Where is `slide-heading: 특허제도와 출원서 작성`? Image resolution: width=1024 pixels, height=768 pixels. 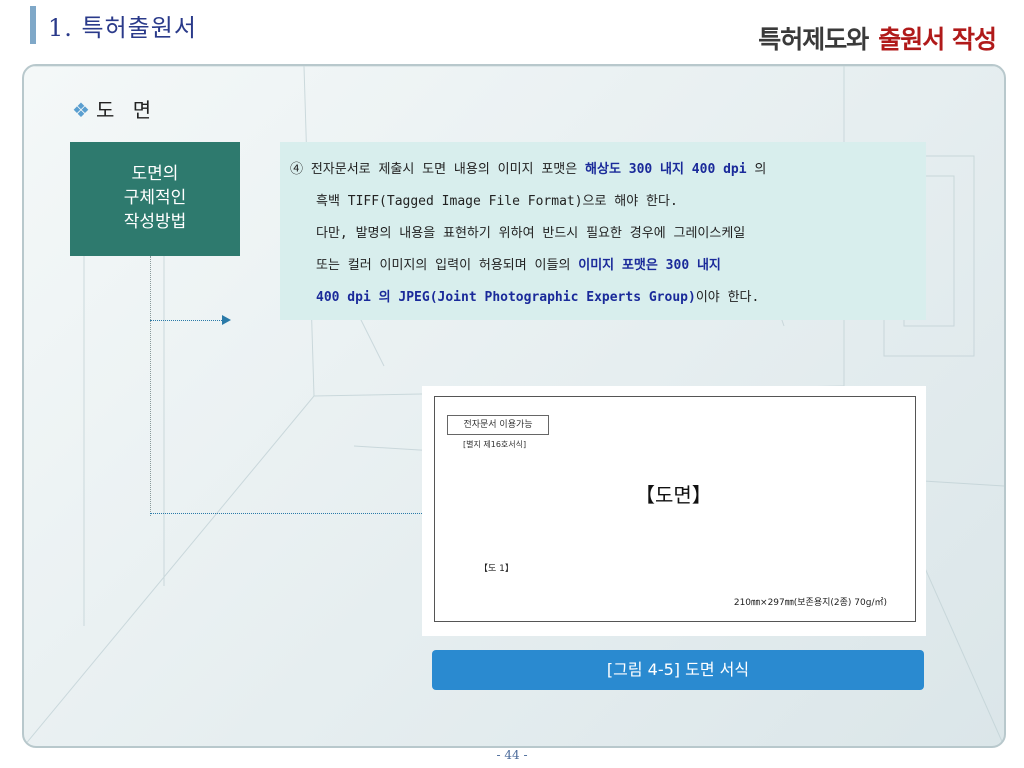 slide-heading: 특허제도와 출원서 작성 is located at coordinates (877, 38).